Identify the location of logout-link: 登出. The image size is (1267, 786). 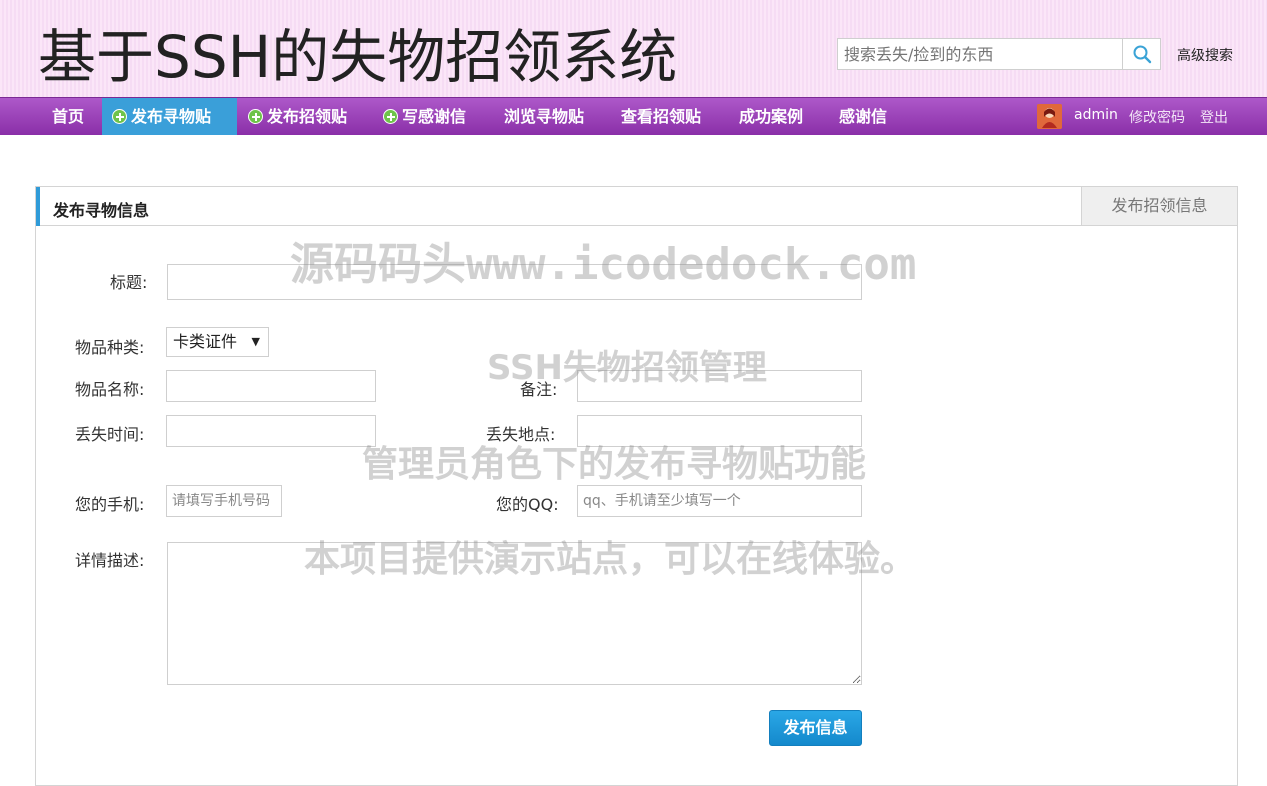
(1214, 117).